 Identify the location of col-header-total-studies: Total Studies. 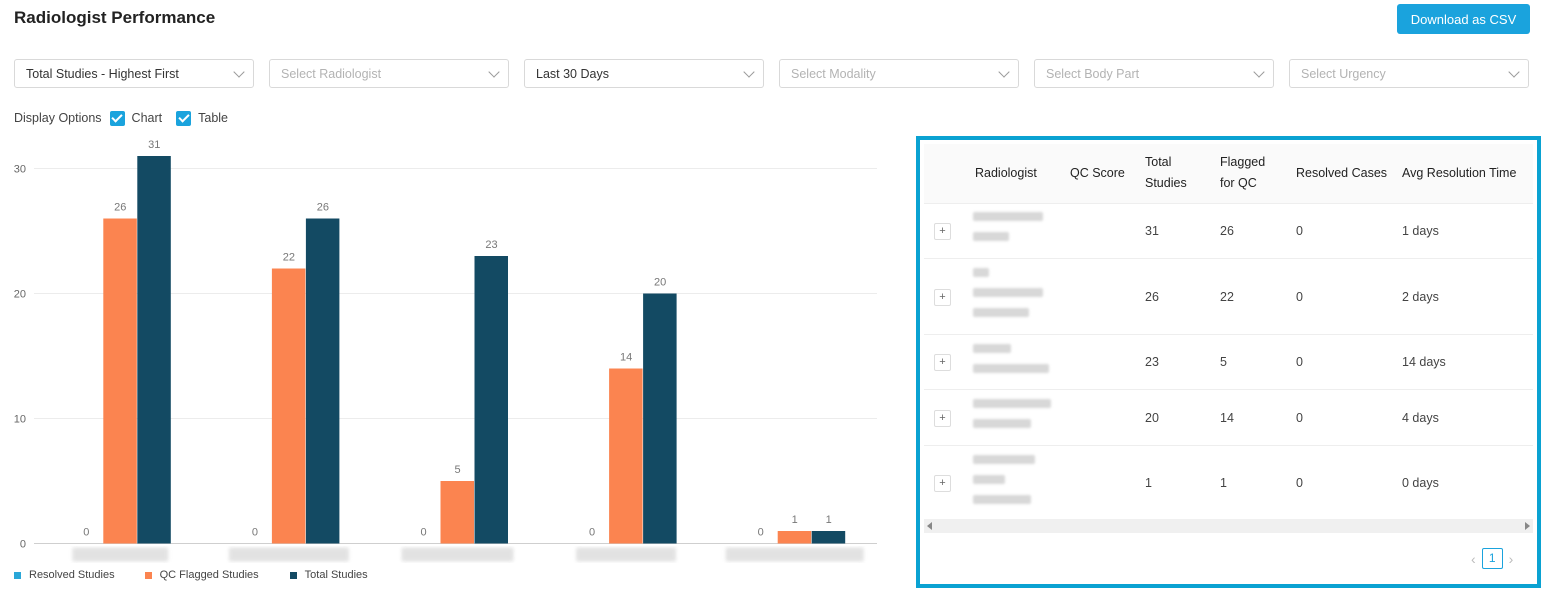
(1172, 173).